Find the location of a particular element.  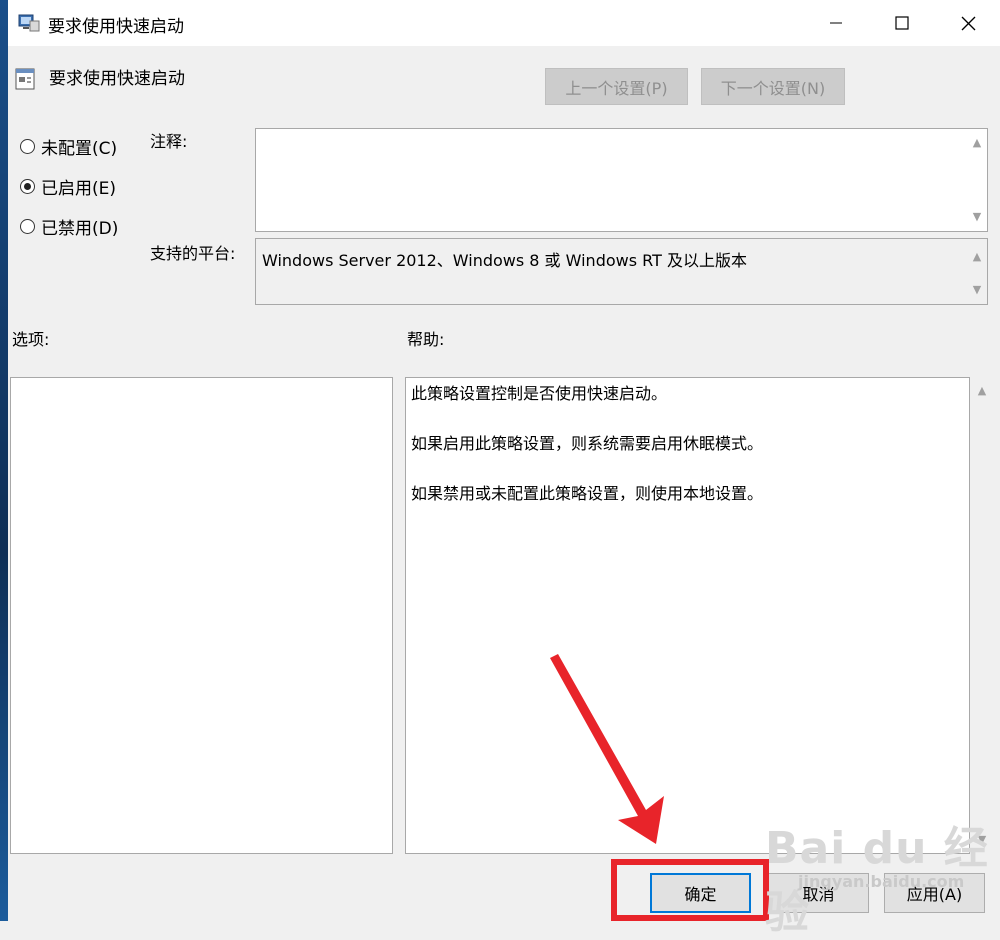

window-title: 要求使用快速启动 is located at coordinates (116, 27).